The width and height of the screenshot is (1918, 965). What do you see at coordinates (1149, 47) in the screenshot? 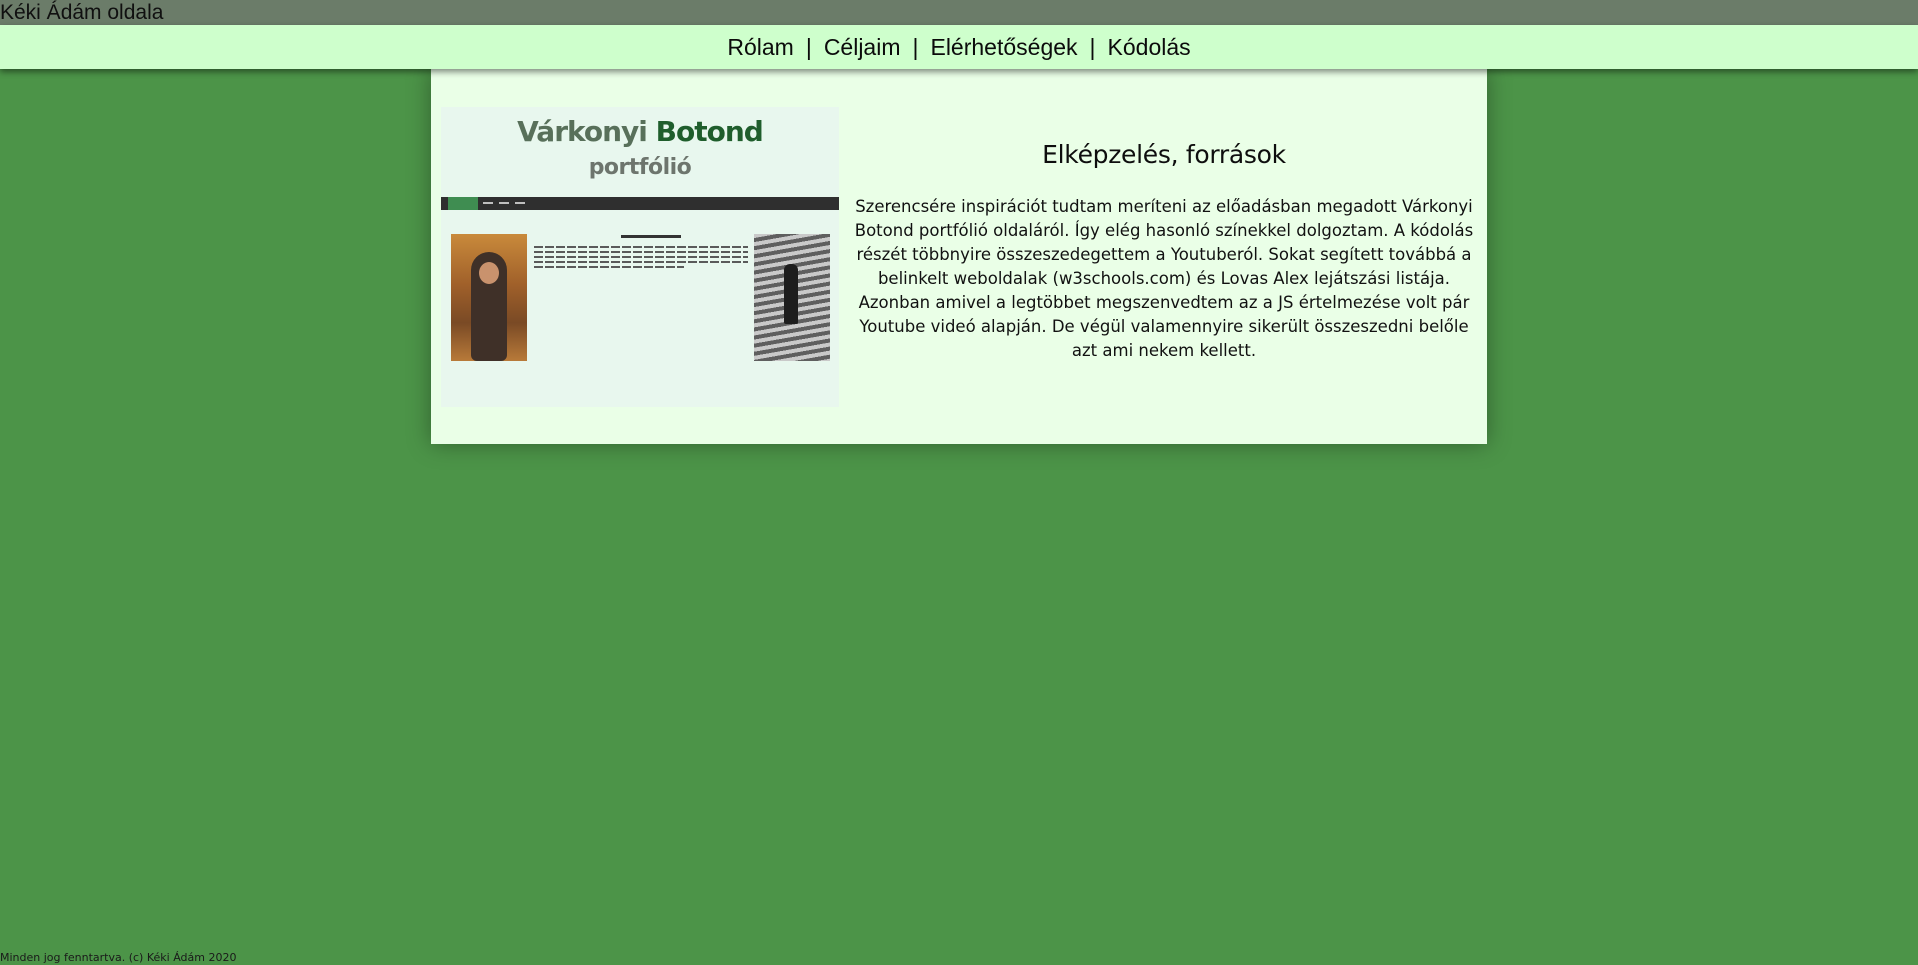
I see `nav-item-kodolas: Kódolás` at bounding box center [1149, 47].